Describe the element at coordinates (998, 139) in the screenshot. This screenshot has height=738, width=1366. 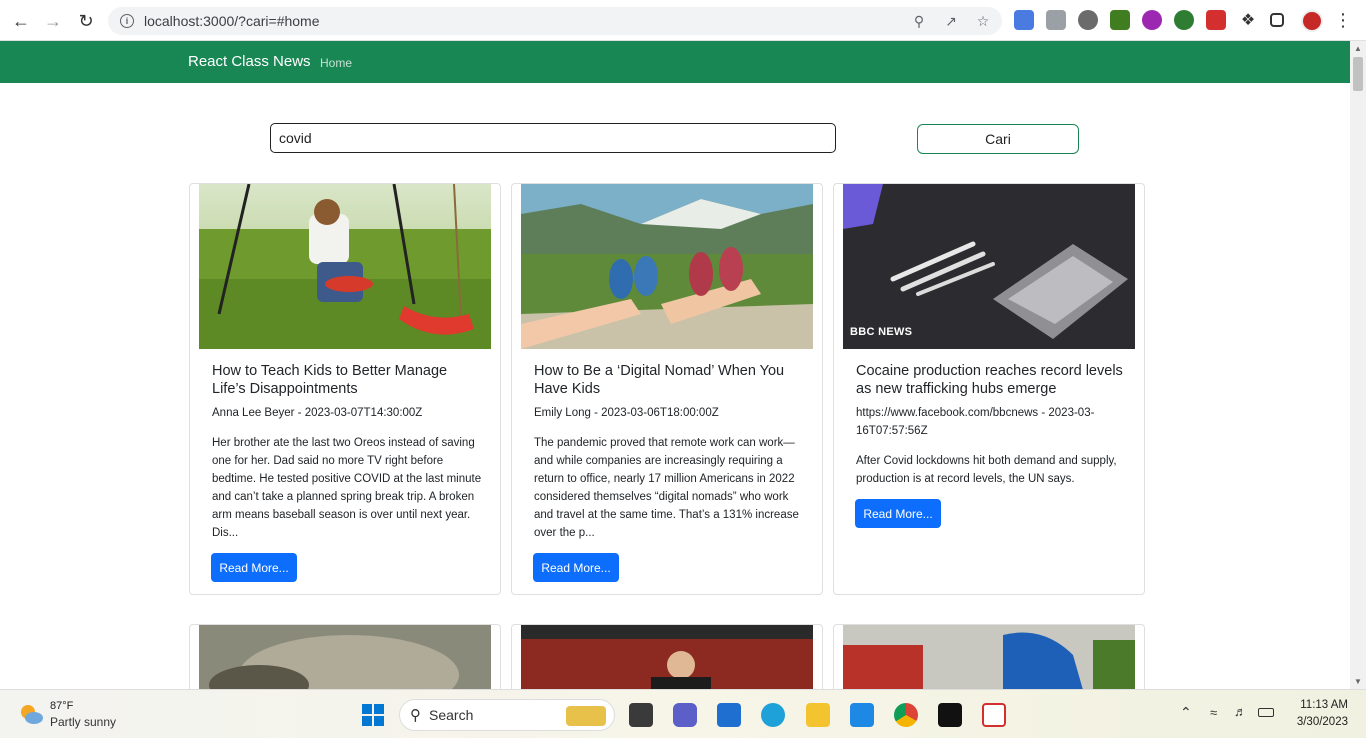
I see `search-button: Cari` at that location.